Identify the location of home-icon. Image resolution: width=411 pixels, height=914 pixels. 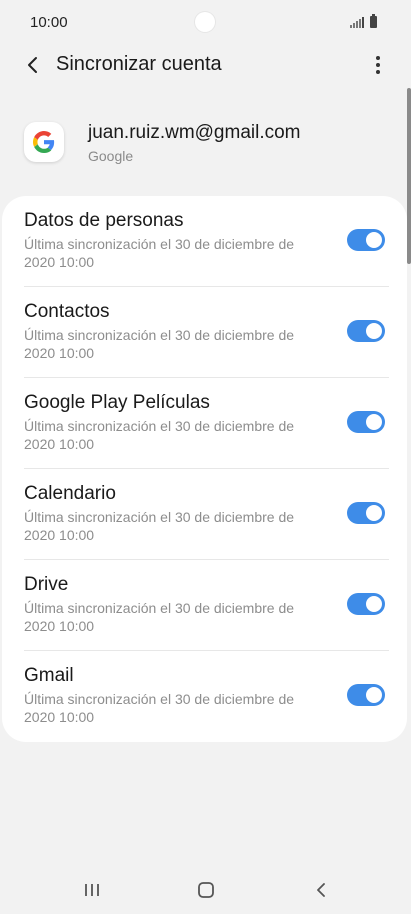
(206, 890).